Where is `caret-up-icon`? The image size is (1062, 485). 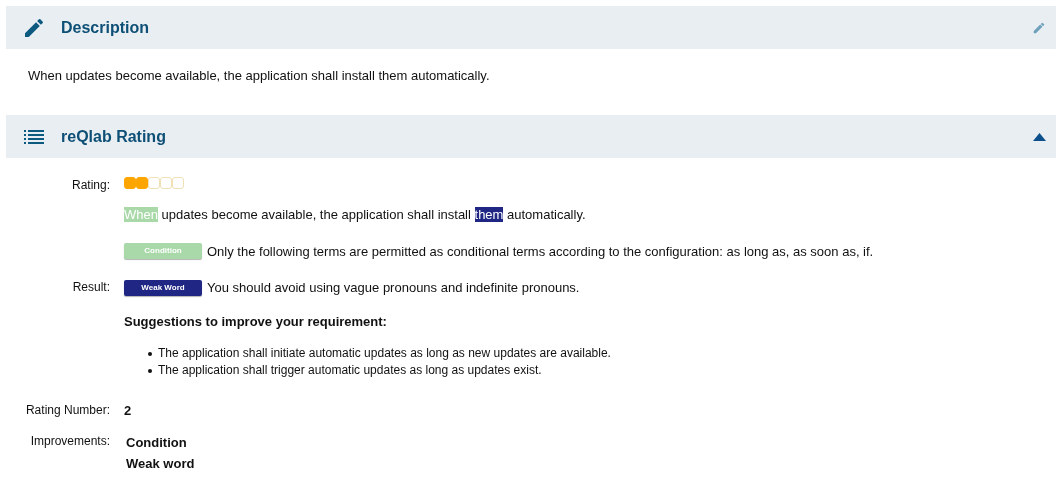 caret-up-icon is located at coordinates (1039, 136).